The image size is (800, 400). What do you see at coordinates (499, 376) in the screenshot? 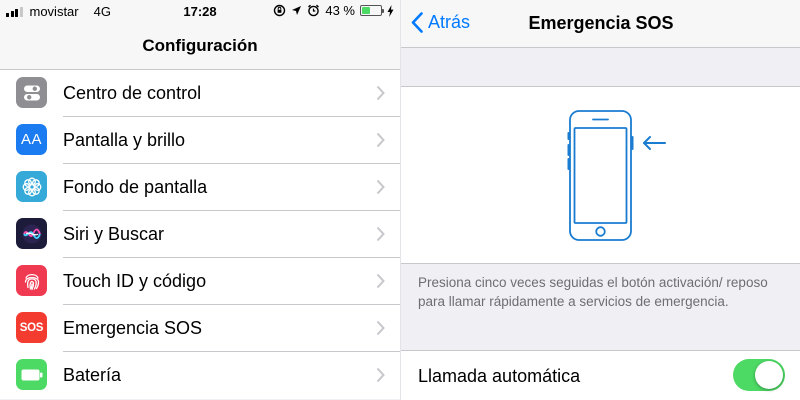
I see `auto-call-label: Llamada automática` at bounding box center [499, 376].